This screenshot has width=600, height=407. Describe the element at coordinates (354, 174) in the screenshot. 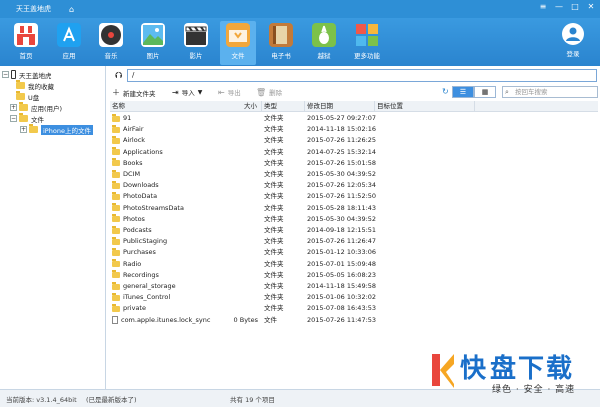

I see `table-row: DCIM 文件夹 2015-05-30 04:39:52` at that location.